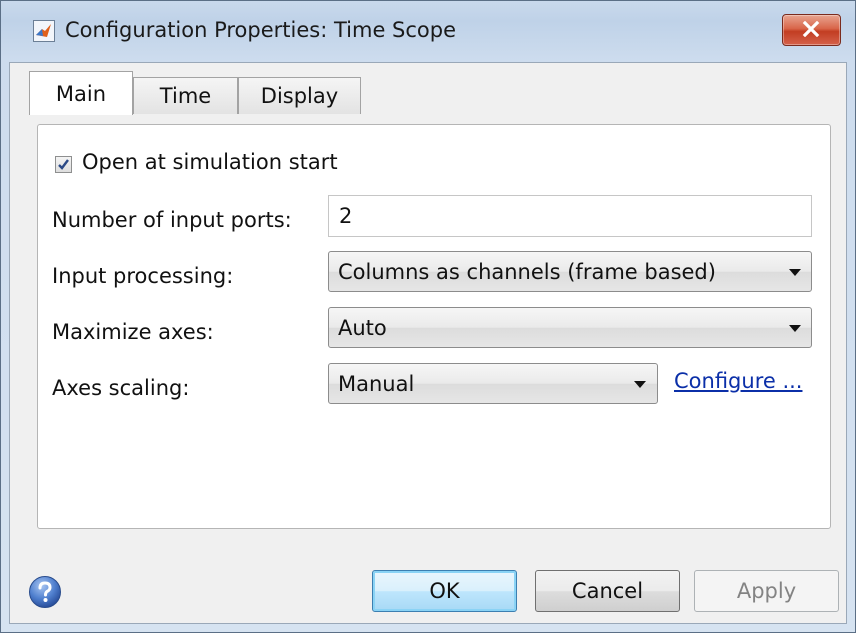 The height and width of the screenshot is (633, 856). I want to click on tab-main: Main, so click(81, 93).